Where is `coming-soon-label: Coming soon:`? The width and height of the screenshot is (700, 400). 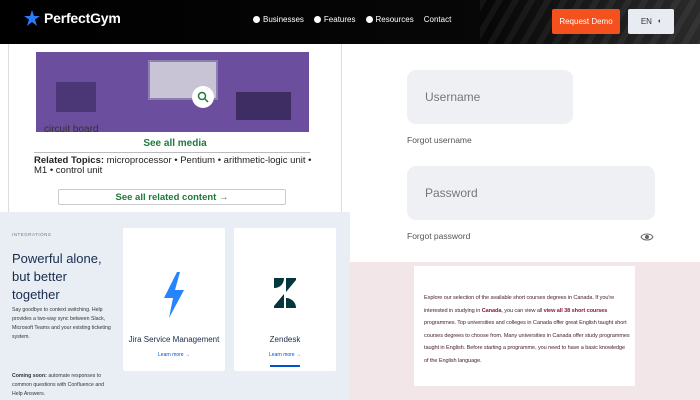
coming-soon-label: Coming soon: is located at coordinates (29, 376).